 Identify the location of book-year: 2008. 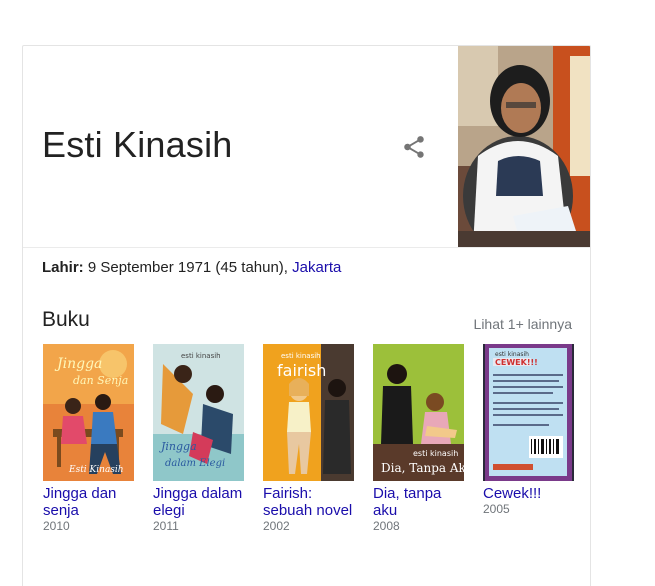
(386, 526).